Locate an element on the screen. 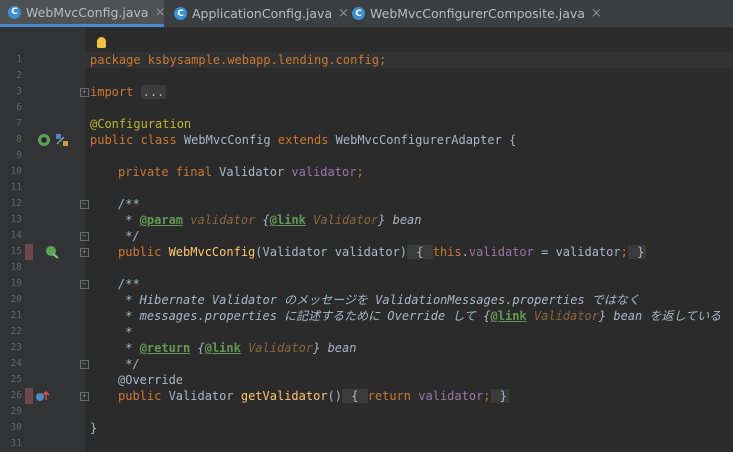 This screenshot has width=733, height=452. line-number: 25 is located at coordinates (16, 379).